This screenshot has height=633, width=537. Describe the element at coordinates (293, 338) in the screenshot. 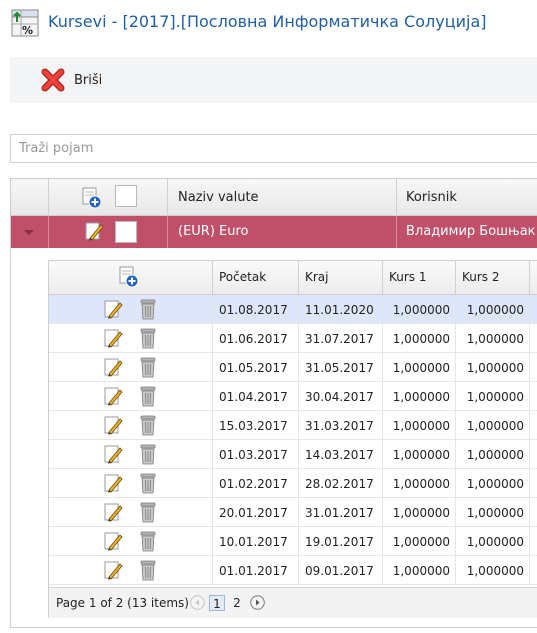

I see `rate-row: 01.06.2017 31.07.2017 1,000000 1,000000` at that location.